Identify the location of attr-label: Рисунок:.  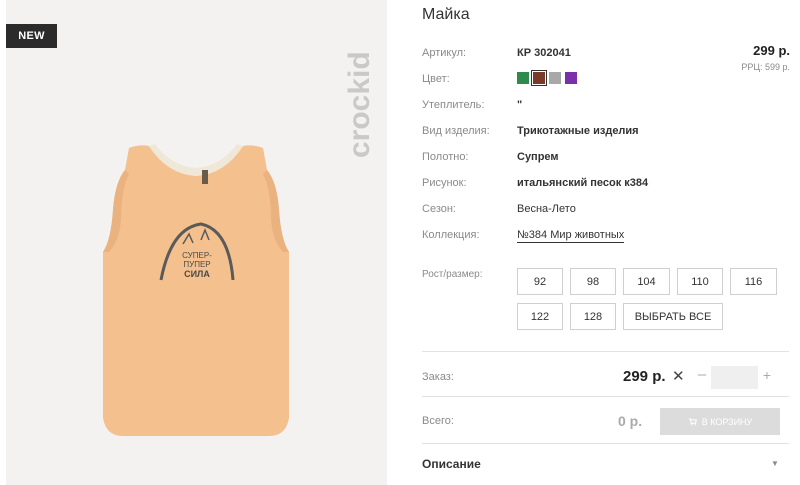
(444, 183).